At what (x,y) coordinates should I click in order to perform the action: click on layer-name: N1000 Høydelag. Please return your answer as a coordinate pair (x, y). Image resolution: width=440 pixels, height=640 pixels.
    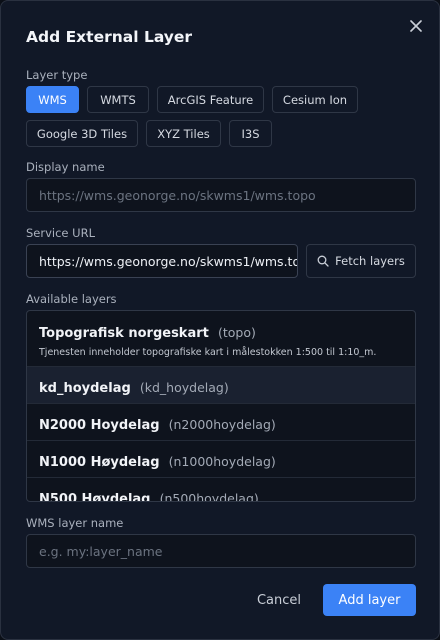
    Looking at the image, I should click on (99, 462).